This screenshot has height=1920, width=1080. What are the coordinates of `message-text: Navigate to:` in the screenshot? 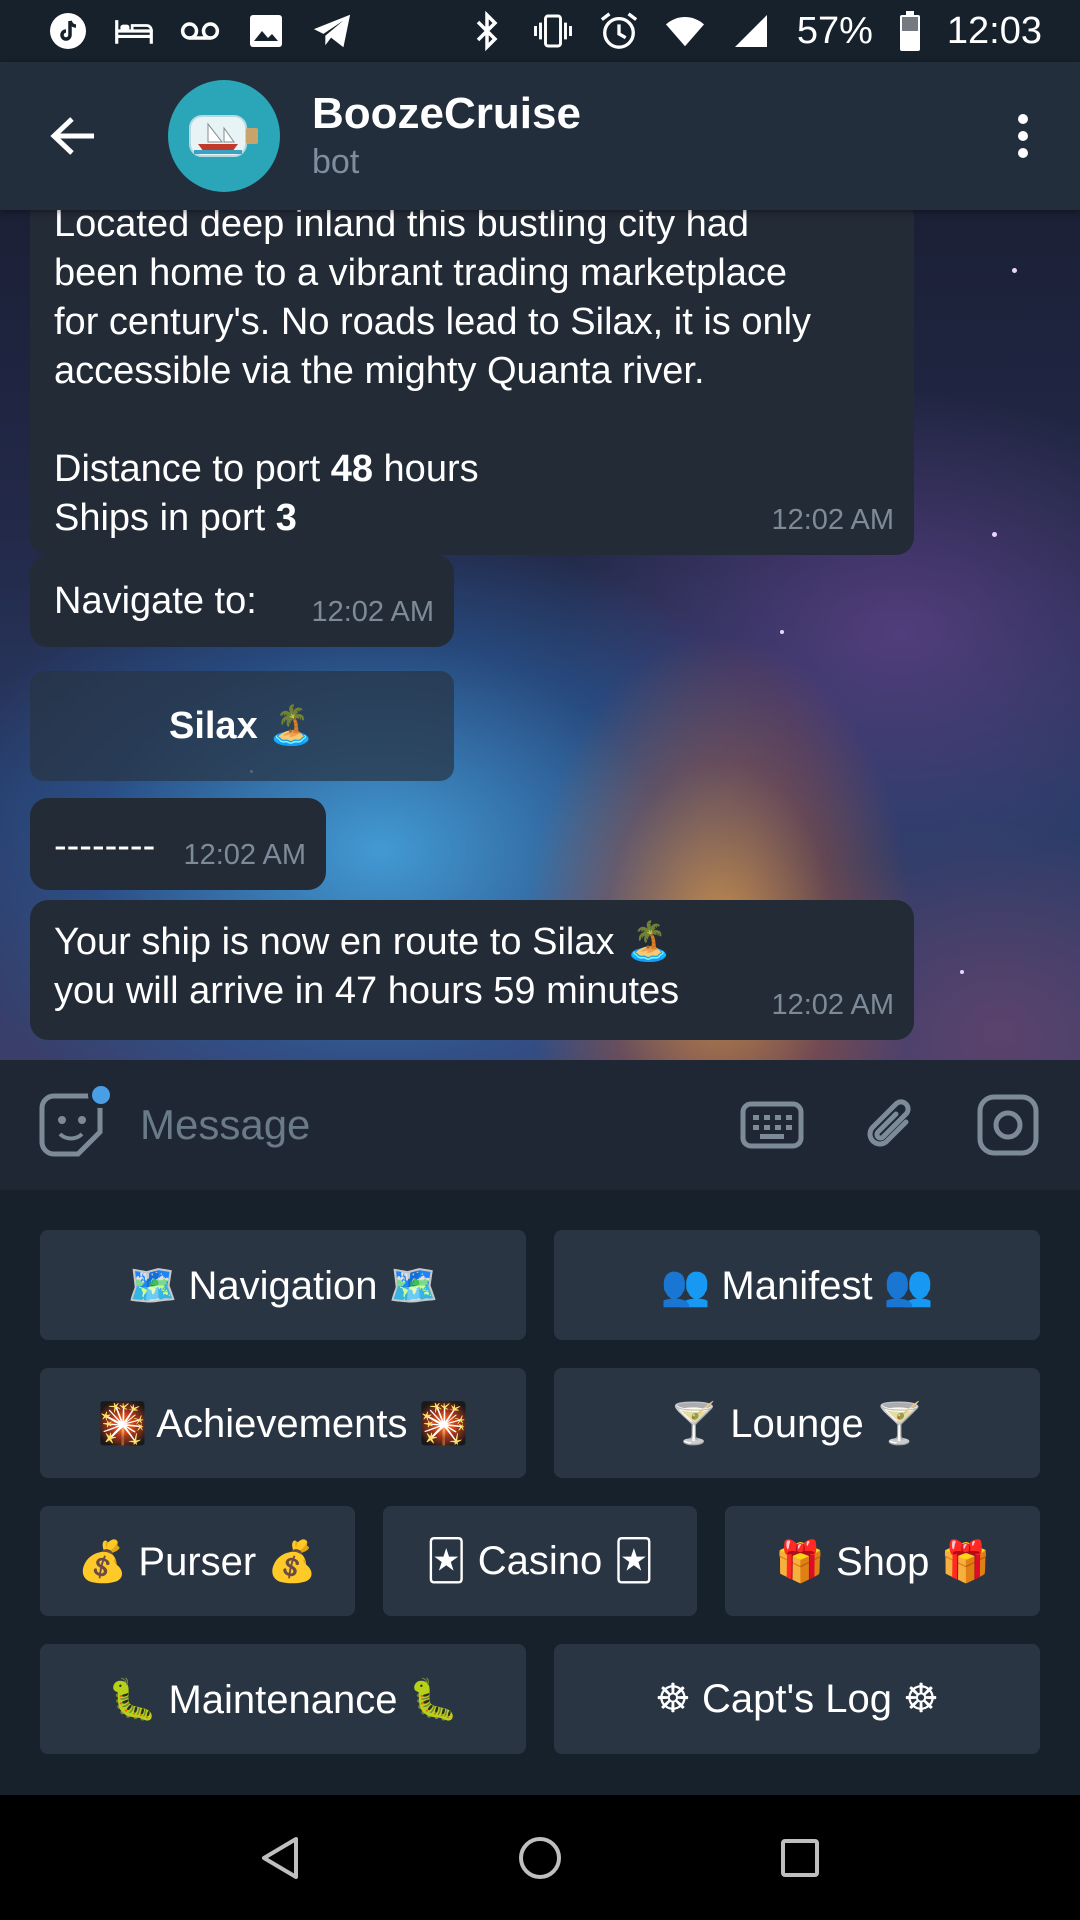 It's located at (155, 601).